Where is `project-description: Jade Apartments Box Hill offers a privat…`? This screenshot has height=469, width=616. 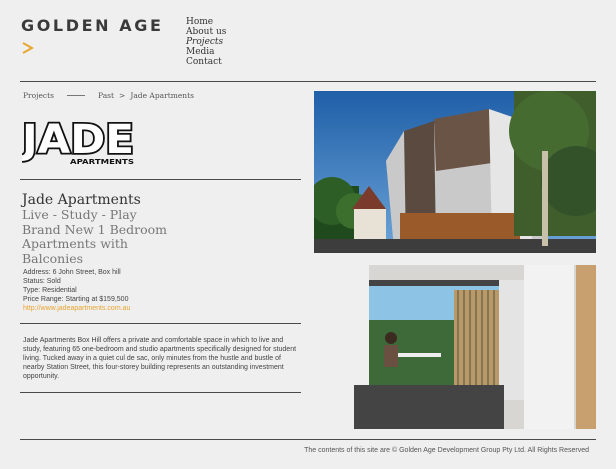 project-description: Jade Apartments Box Hill offers a privat… is located at coordinates (160, 358).